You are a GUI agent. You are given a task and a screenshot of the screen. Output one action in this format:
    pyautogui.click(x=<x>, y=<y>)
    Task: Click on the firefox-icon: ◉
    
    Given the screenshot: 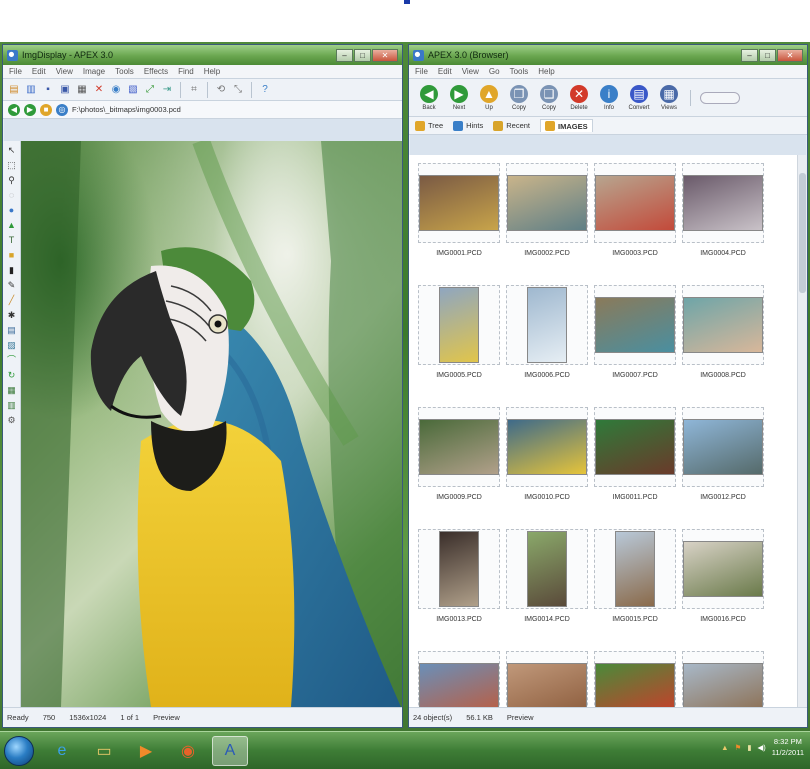 What is the action you would take?
    pyautogui.click(x=188, y=751)
    